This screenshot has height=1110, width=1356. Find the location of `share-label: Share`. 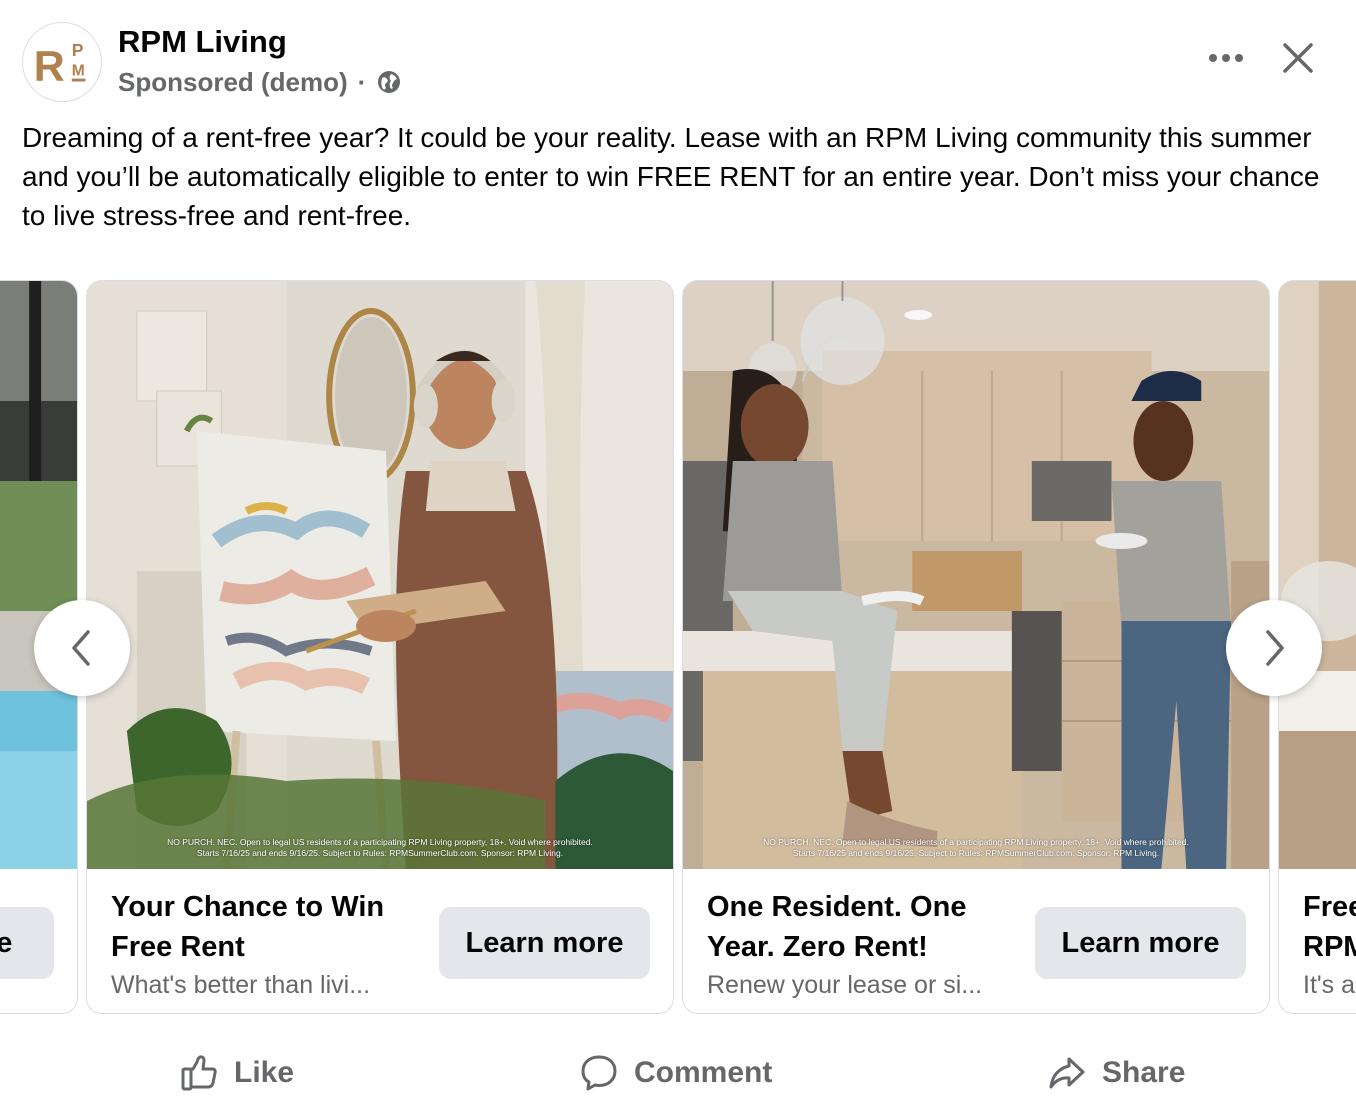

share-label: Share is located at coordinates (1144, 1072).